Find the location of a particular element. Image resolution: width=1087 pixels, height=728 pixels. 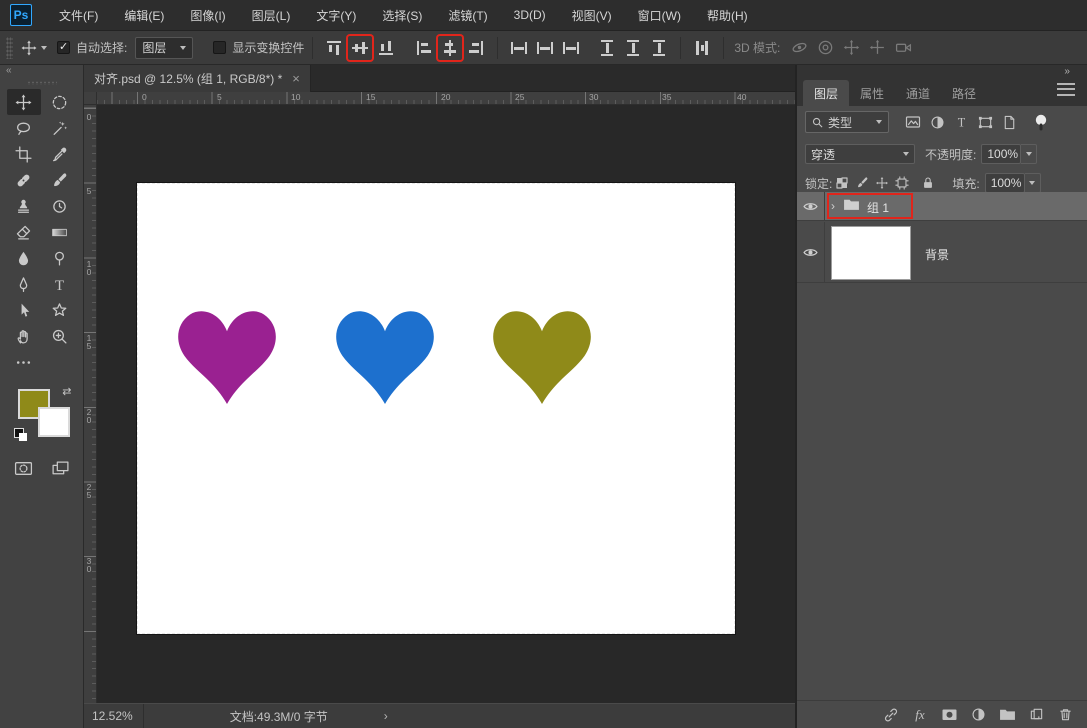

collapse-panels-icon: ›› is located at coordinates (1067, 71).